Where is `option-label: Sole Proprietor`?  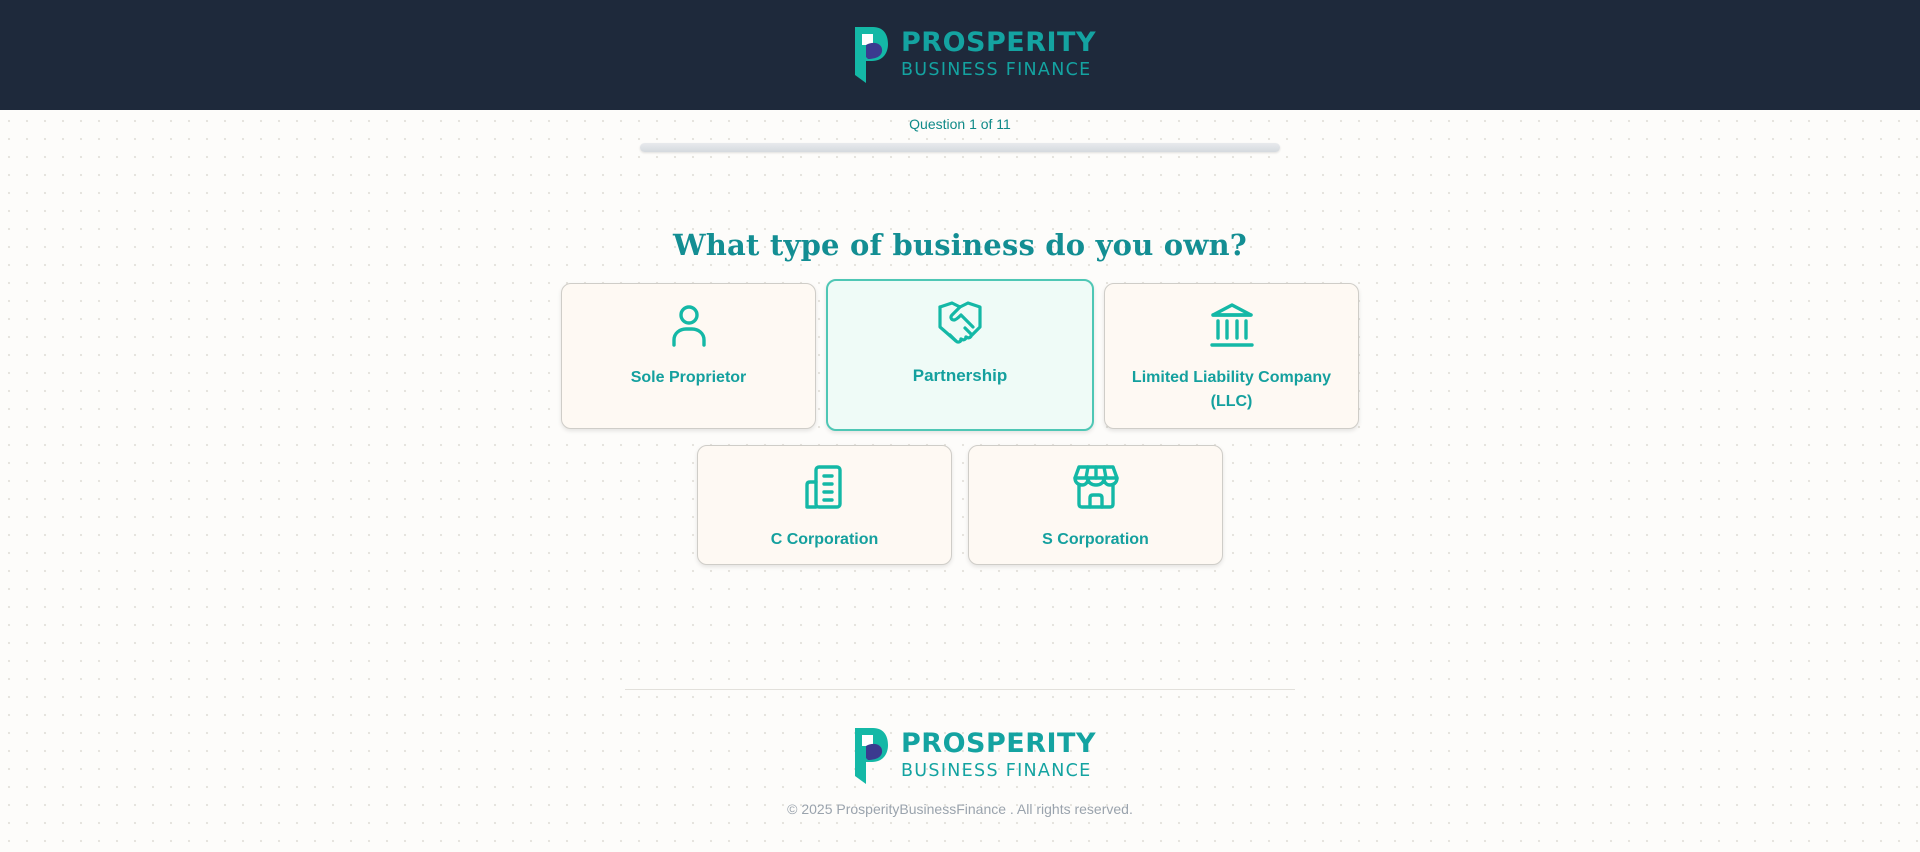 option-label: Sole Proprietor is located at coordinates (688, 377).